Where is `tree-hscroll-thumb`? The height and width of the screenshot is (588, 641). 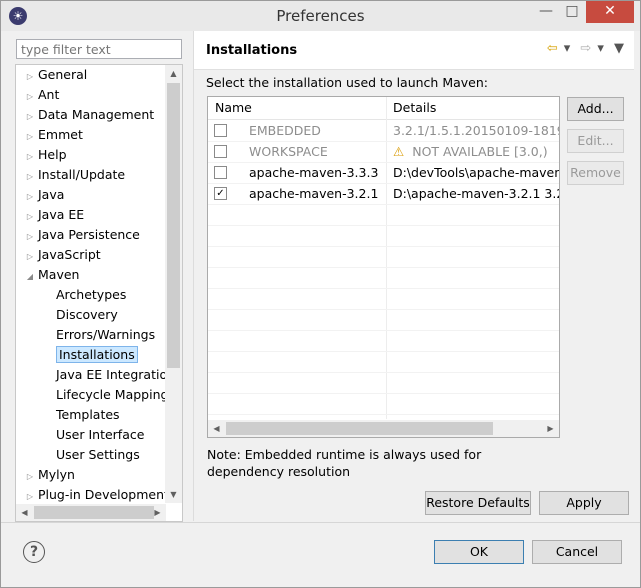
tree-hscroll-thumb is located at coordinates (94, 512).